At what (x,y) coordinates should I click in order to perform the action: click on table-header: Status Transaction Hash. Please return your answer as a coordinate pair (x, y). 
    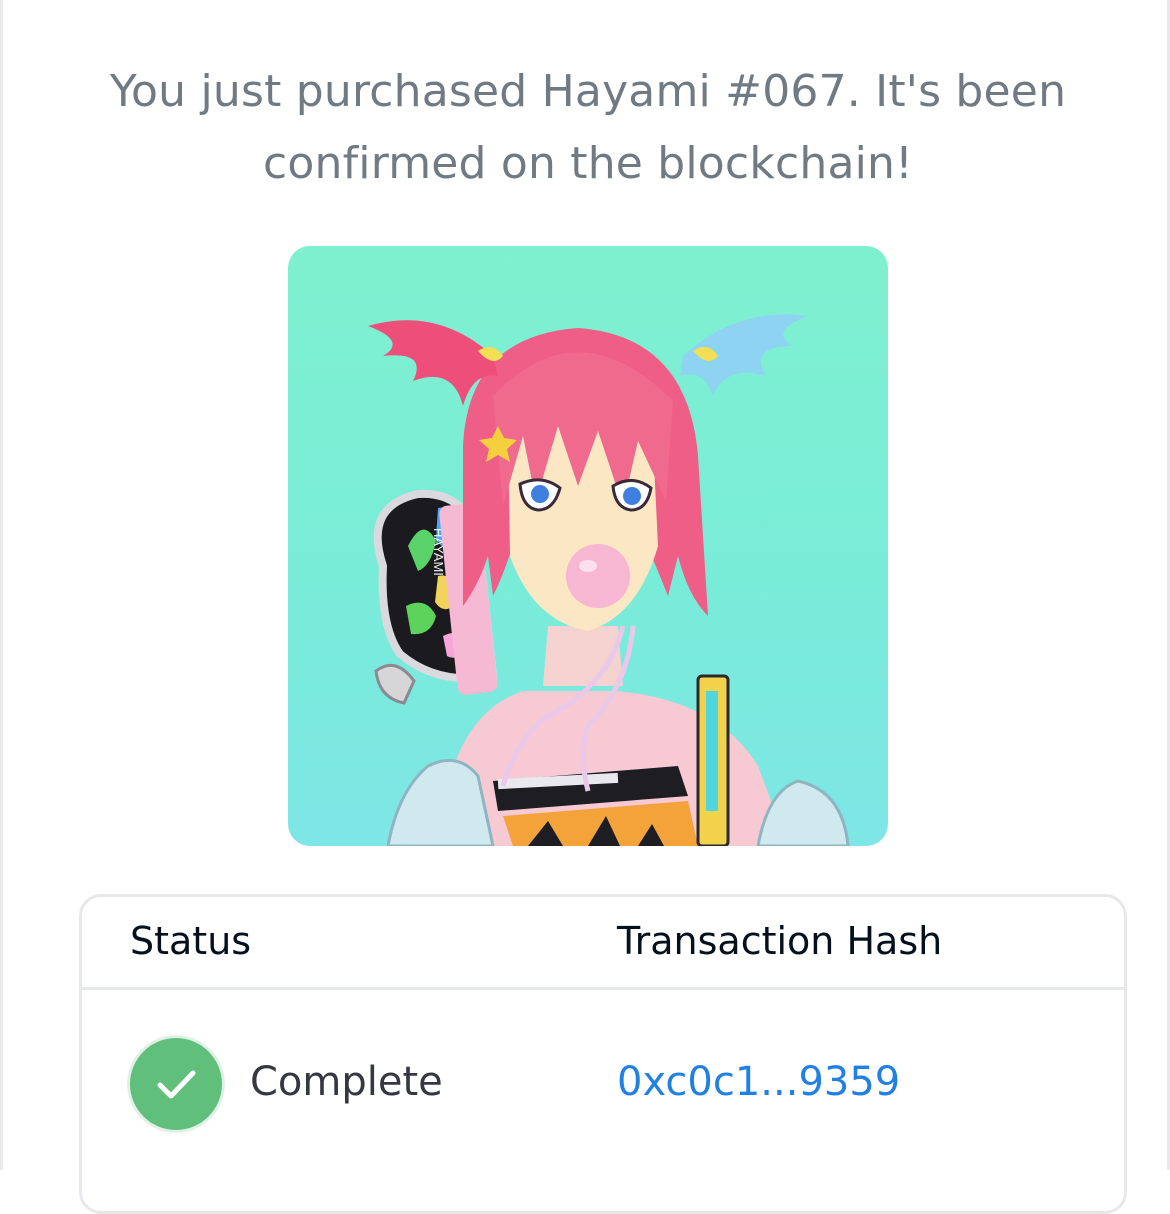
    Looking at the image, I should click on (603, 943).